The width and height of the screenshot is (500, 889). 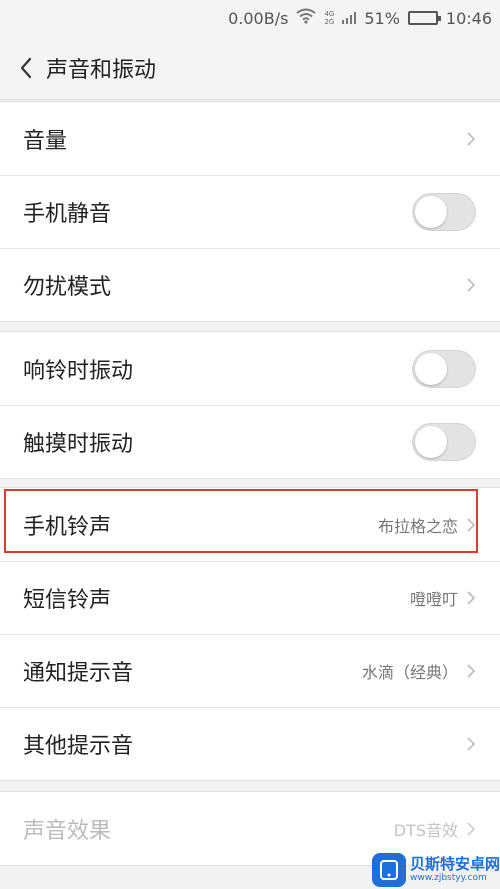 I want to click on network-type: 4G 2G, so click(x=329, y=18).